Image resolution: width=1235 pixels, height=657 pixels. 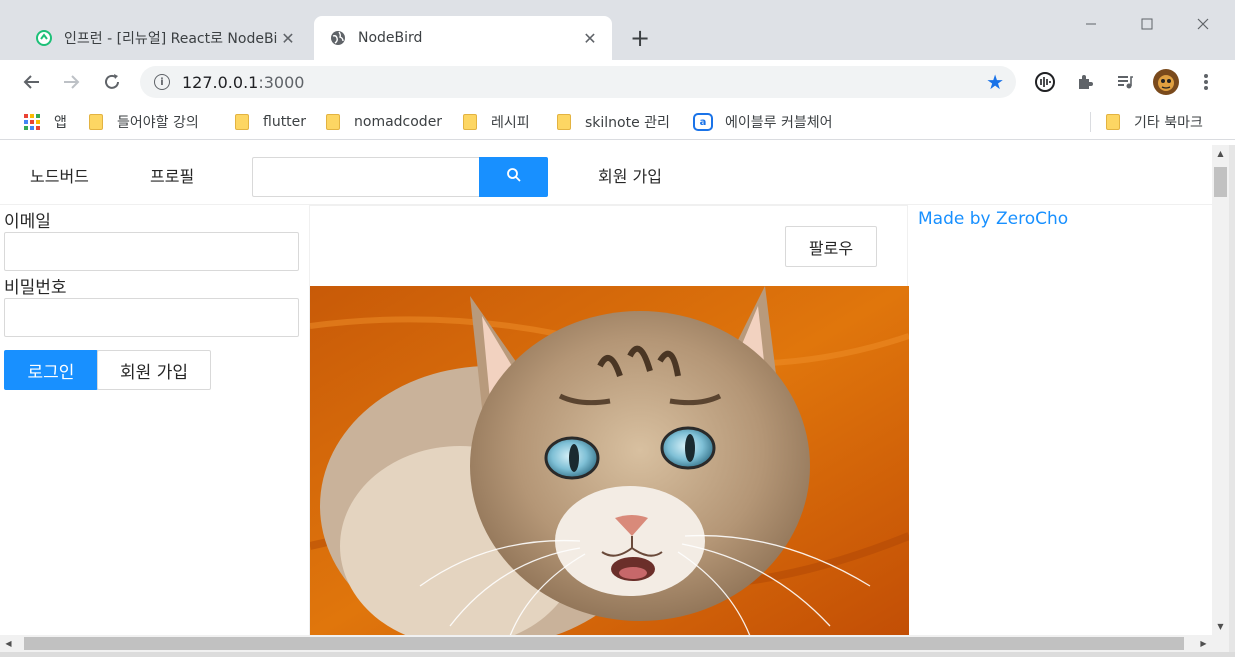 I want to click on window-right-edge, so click(x=1232, y=401).